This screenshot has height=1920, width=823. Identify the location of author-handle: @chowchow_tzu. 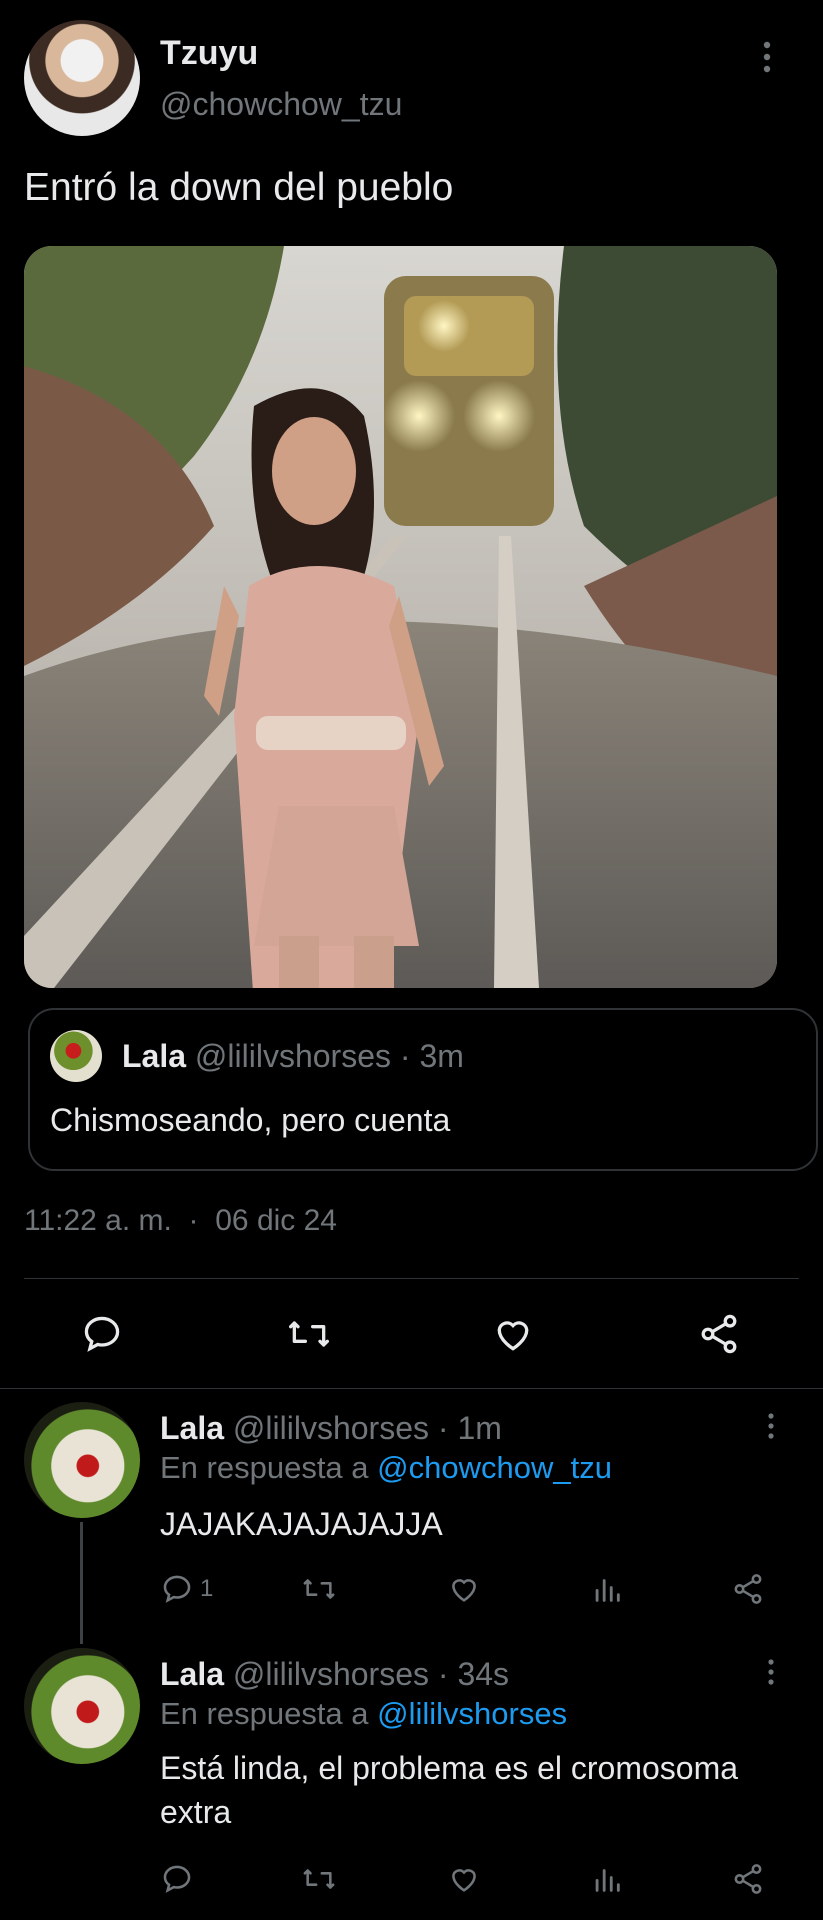
(281, 104).